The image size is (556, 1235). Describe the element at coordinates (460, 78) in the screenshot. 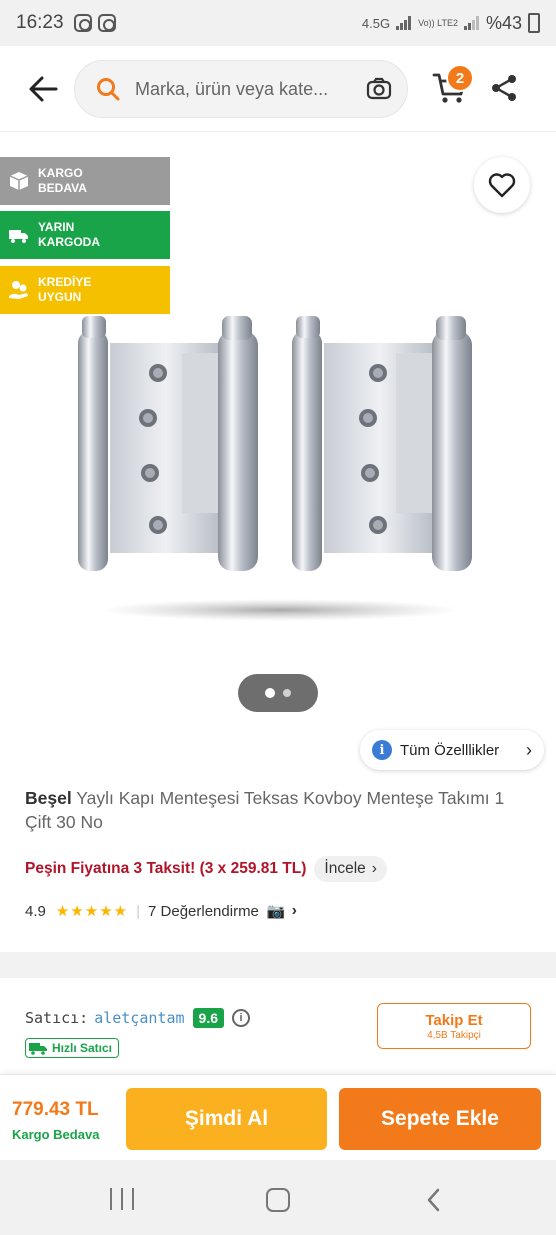

I see `cart-count-badge: 2` at that location.